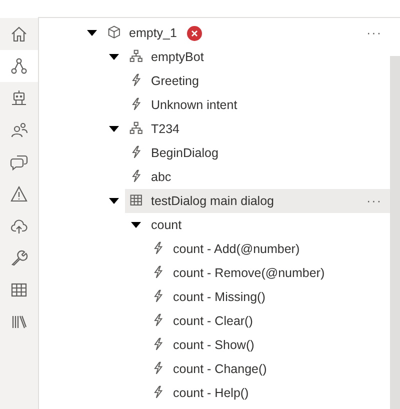  Describe the element at coordinates (19, 194) in the screenshot. I see `warning-icon` at that location.